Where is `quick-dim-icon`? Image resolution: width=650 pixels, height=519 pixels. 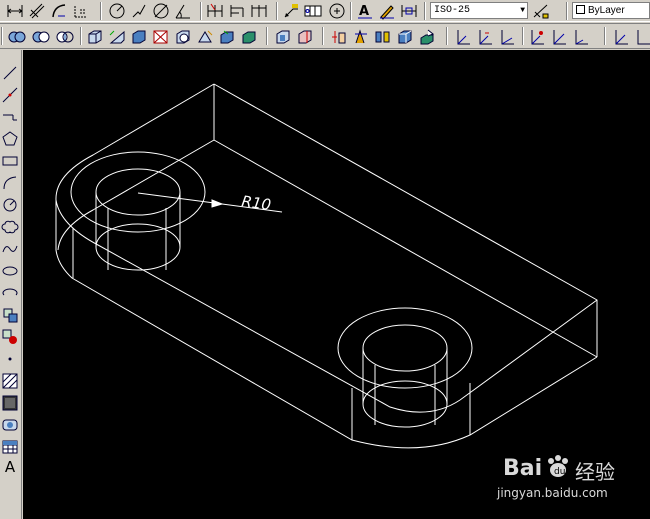
quick-dim-icon is located at coordinates (215, 11).